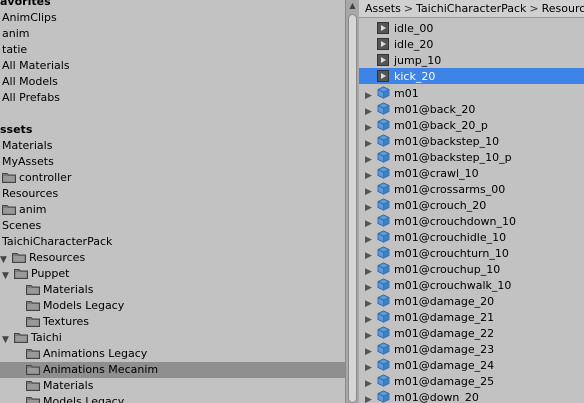 The image size is (584, 403). I want to click on tree-item-label: All Prefabs, so click(31, 97).